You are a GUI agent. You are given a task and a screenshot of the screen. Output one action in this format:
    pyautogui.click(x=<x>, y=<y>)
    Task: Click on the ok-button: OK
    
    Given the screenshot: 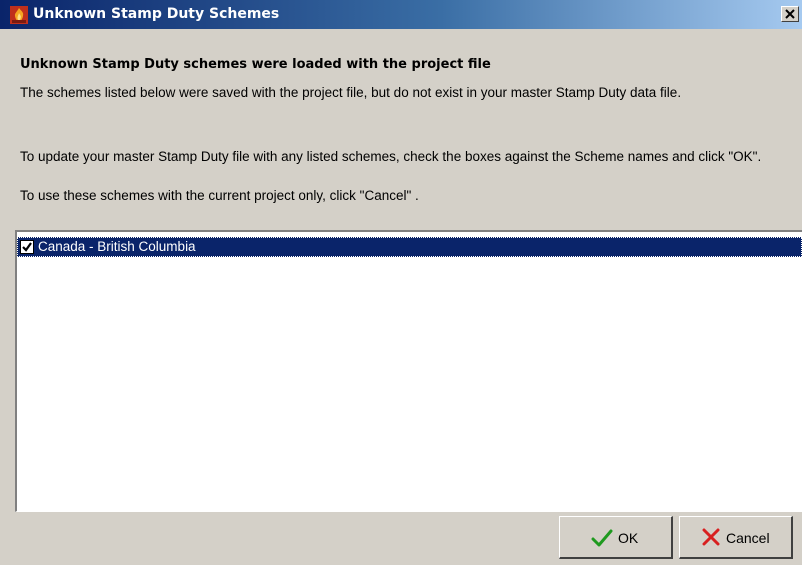 What is the action you would take?
    pyautogui.click(x=616, y=537)
    